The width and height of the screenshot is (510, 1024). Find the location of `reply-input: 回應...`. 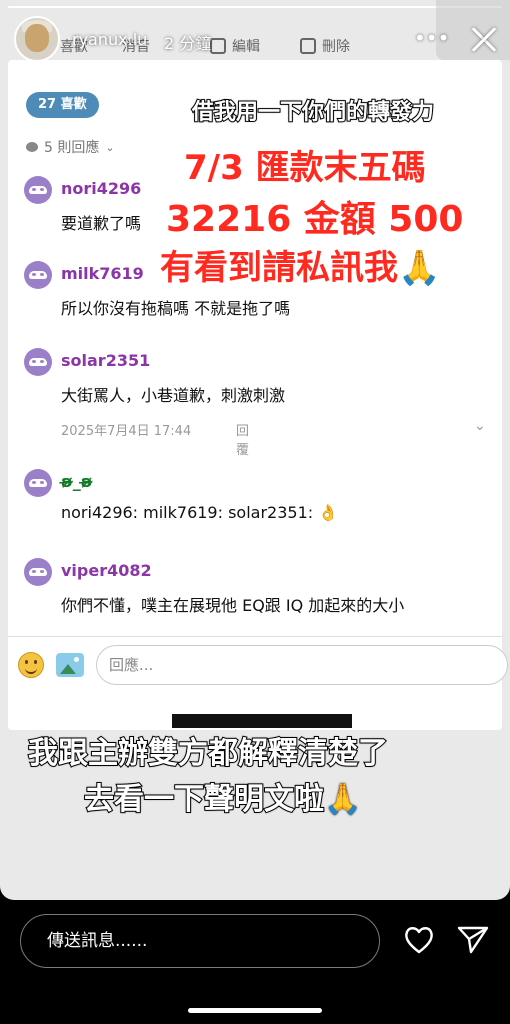

reply-input: 回應... is located at coordinates (302, 665).